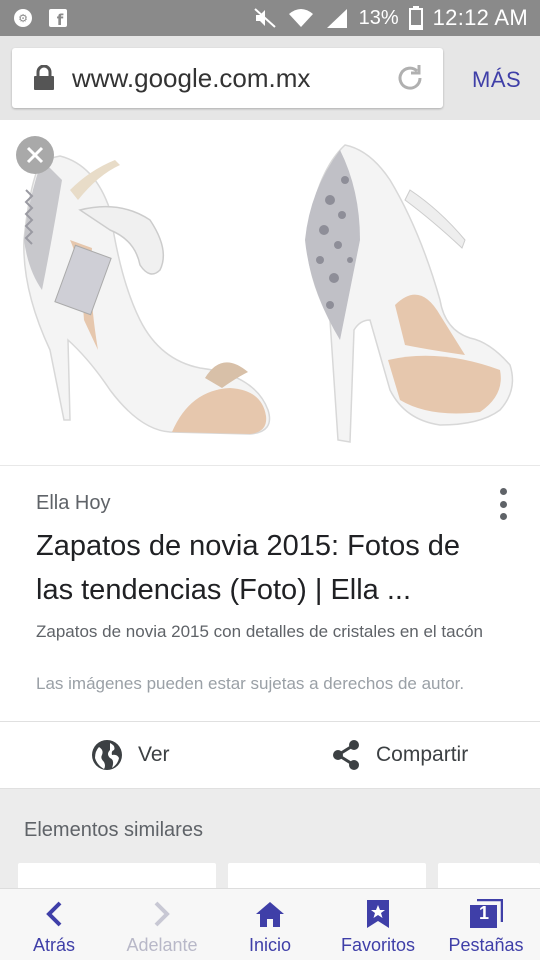 This screenshot has height=960, width=540. What do you see at coordinates (486, 924) in the screenshot?
I see `nav-tabs: 1 Pestañas` at bounding box center [486, 924].